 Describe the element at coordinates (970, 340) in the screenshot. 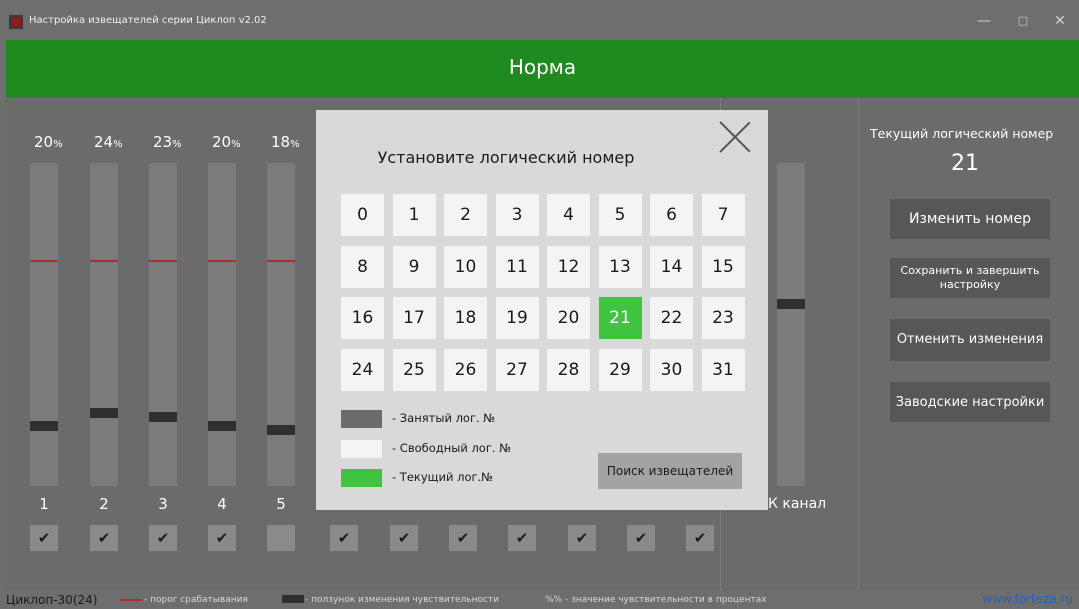

I see `cancel-changes-button: Отменить изменения` at that location.